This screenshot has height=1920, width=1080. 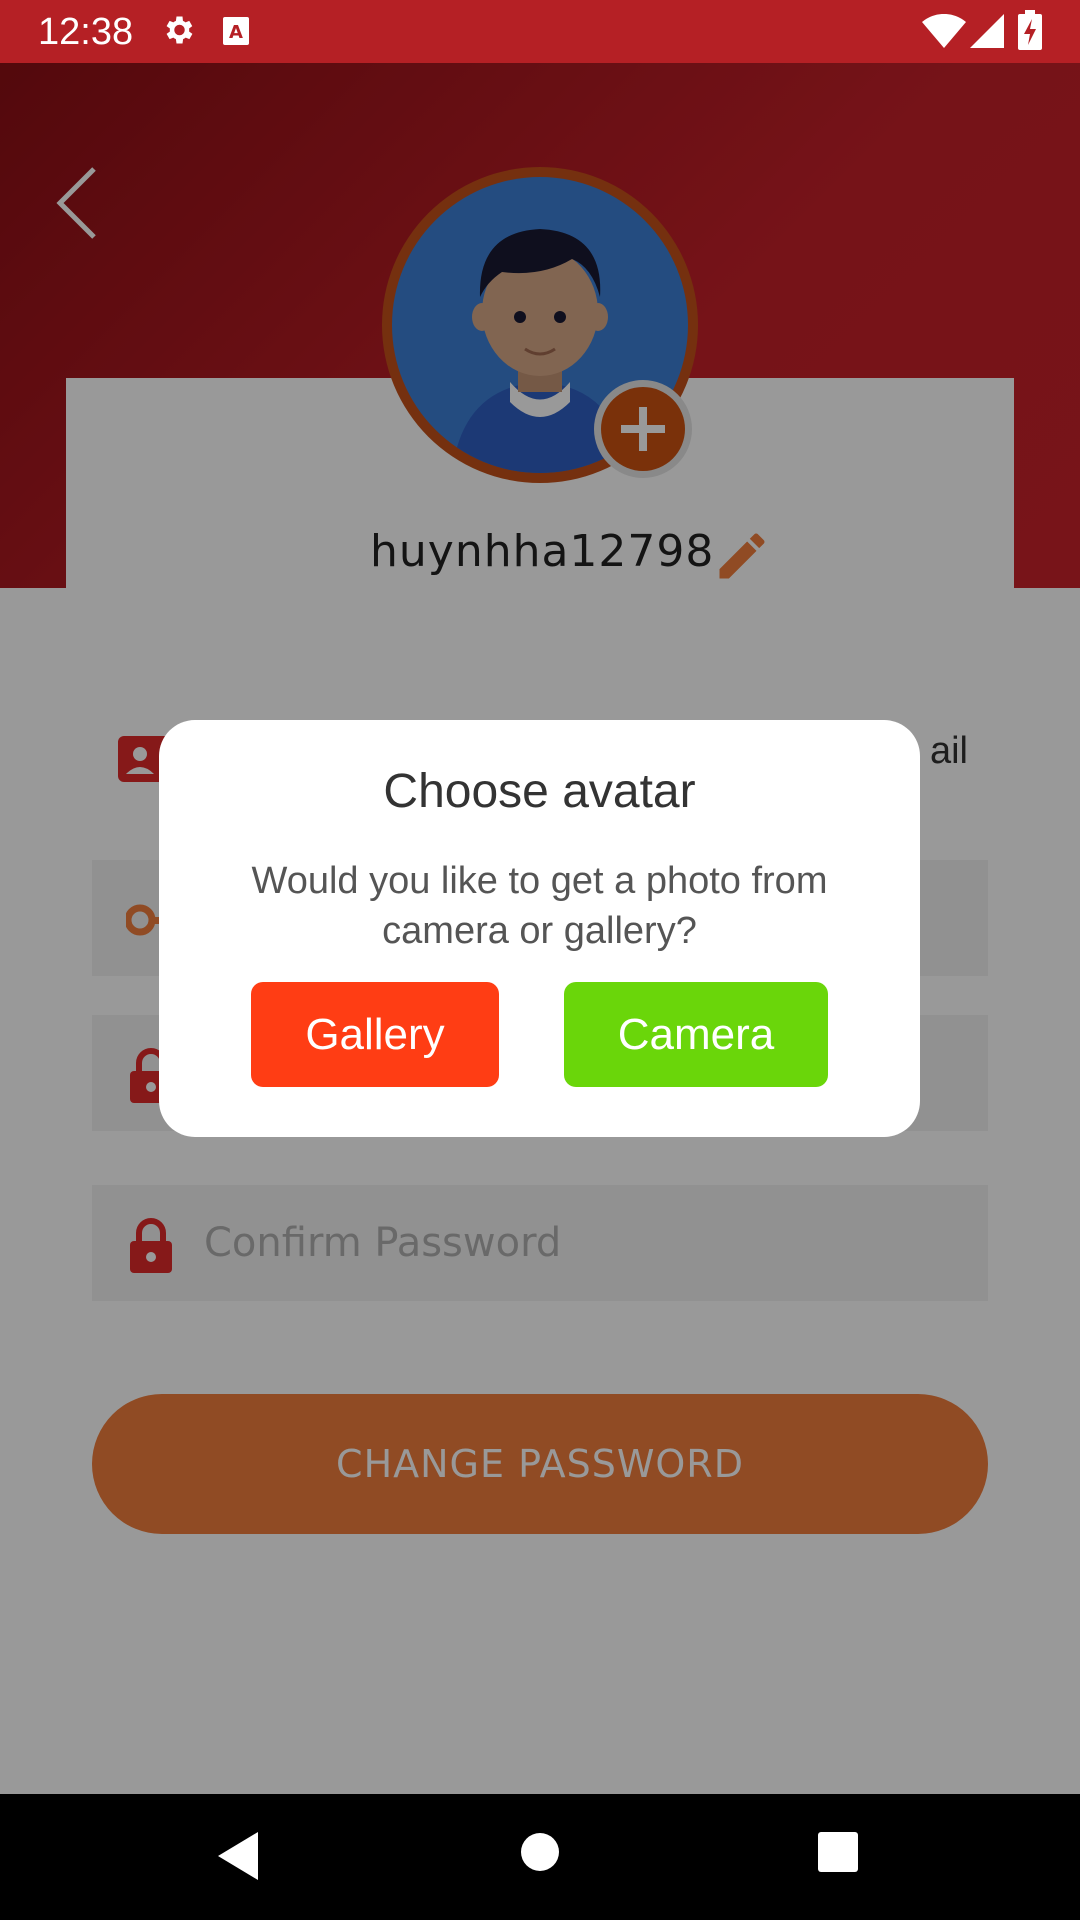 I want to click on settings-icon, so click(x=179, y=30).